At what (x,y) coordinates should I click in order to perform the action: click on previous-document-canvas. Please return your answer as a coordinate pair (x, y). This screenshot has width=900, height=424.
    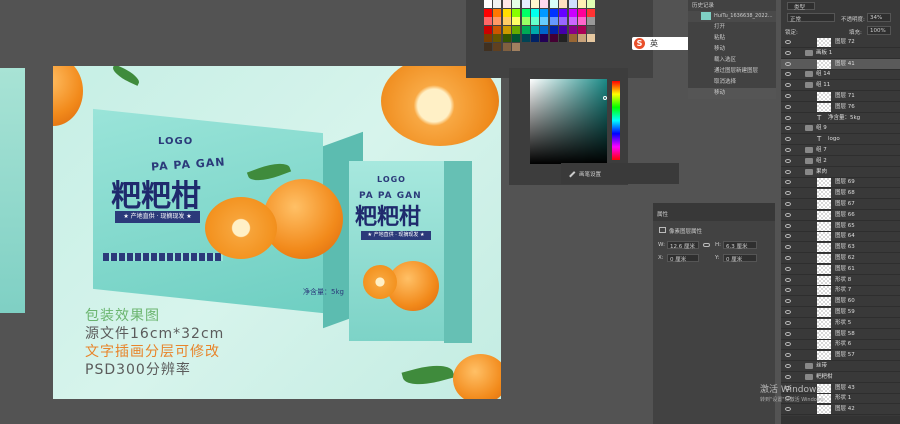
    Looking at the image, I should click on (12, 190).